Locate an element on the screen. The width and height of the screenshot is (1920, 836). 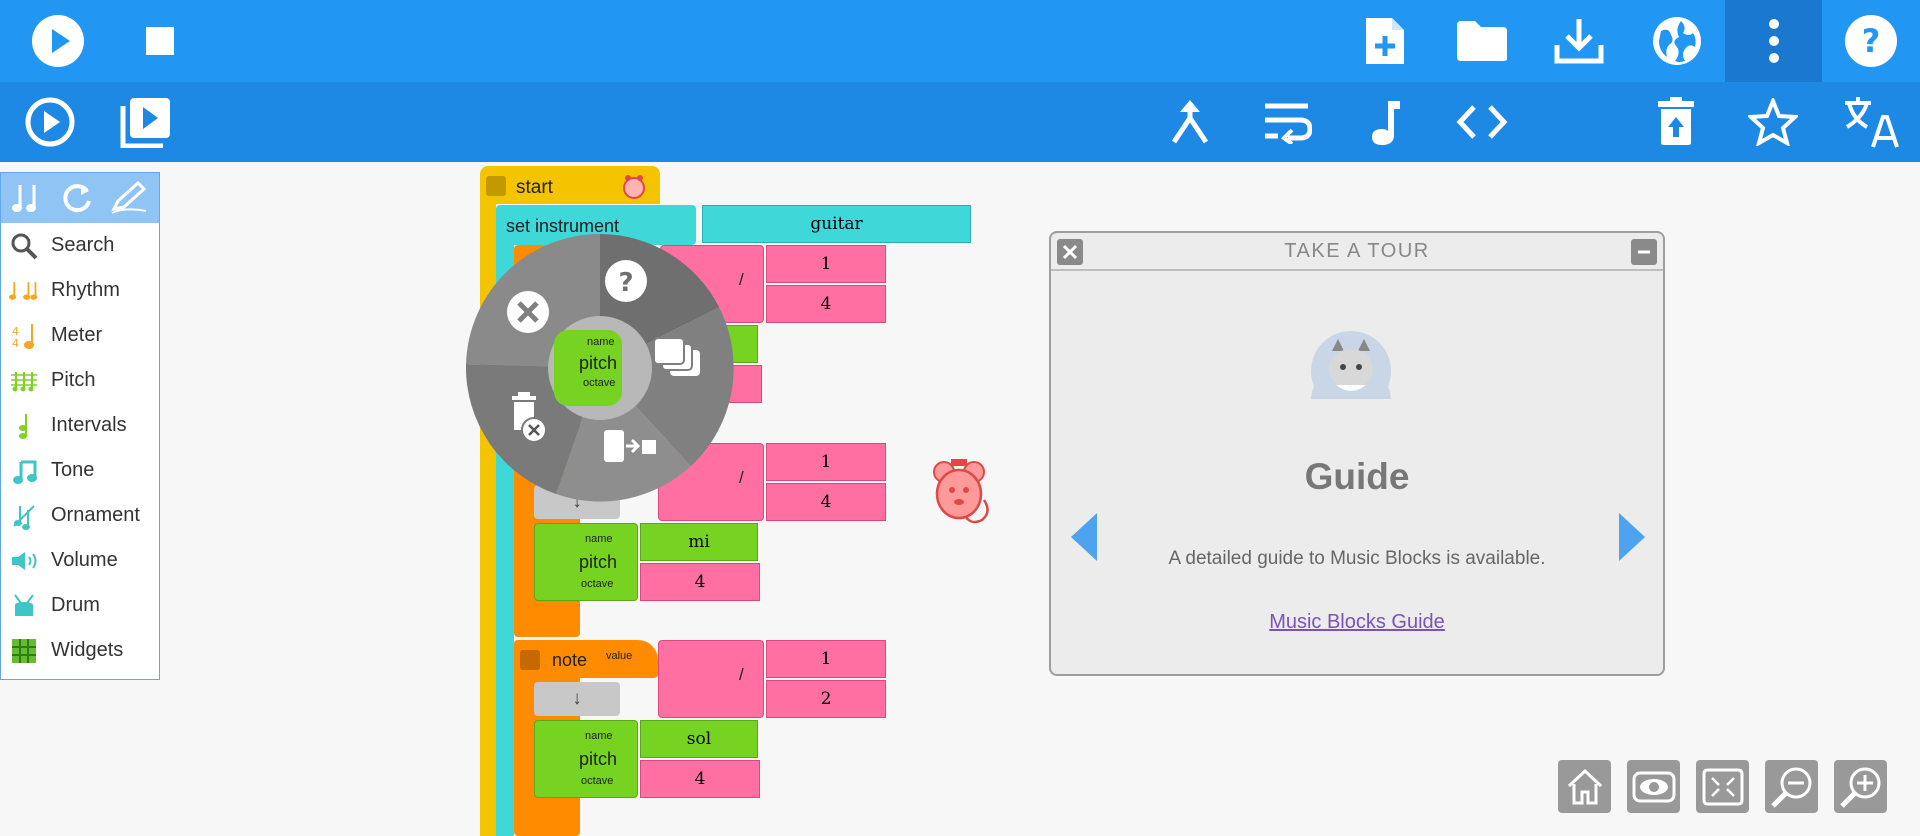
download-icon is located at coordinates (1579, 41).